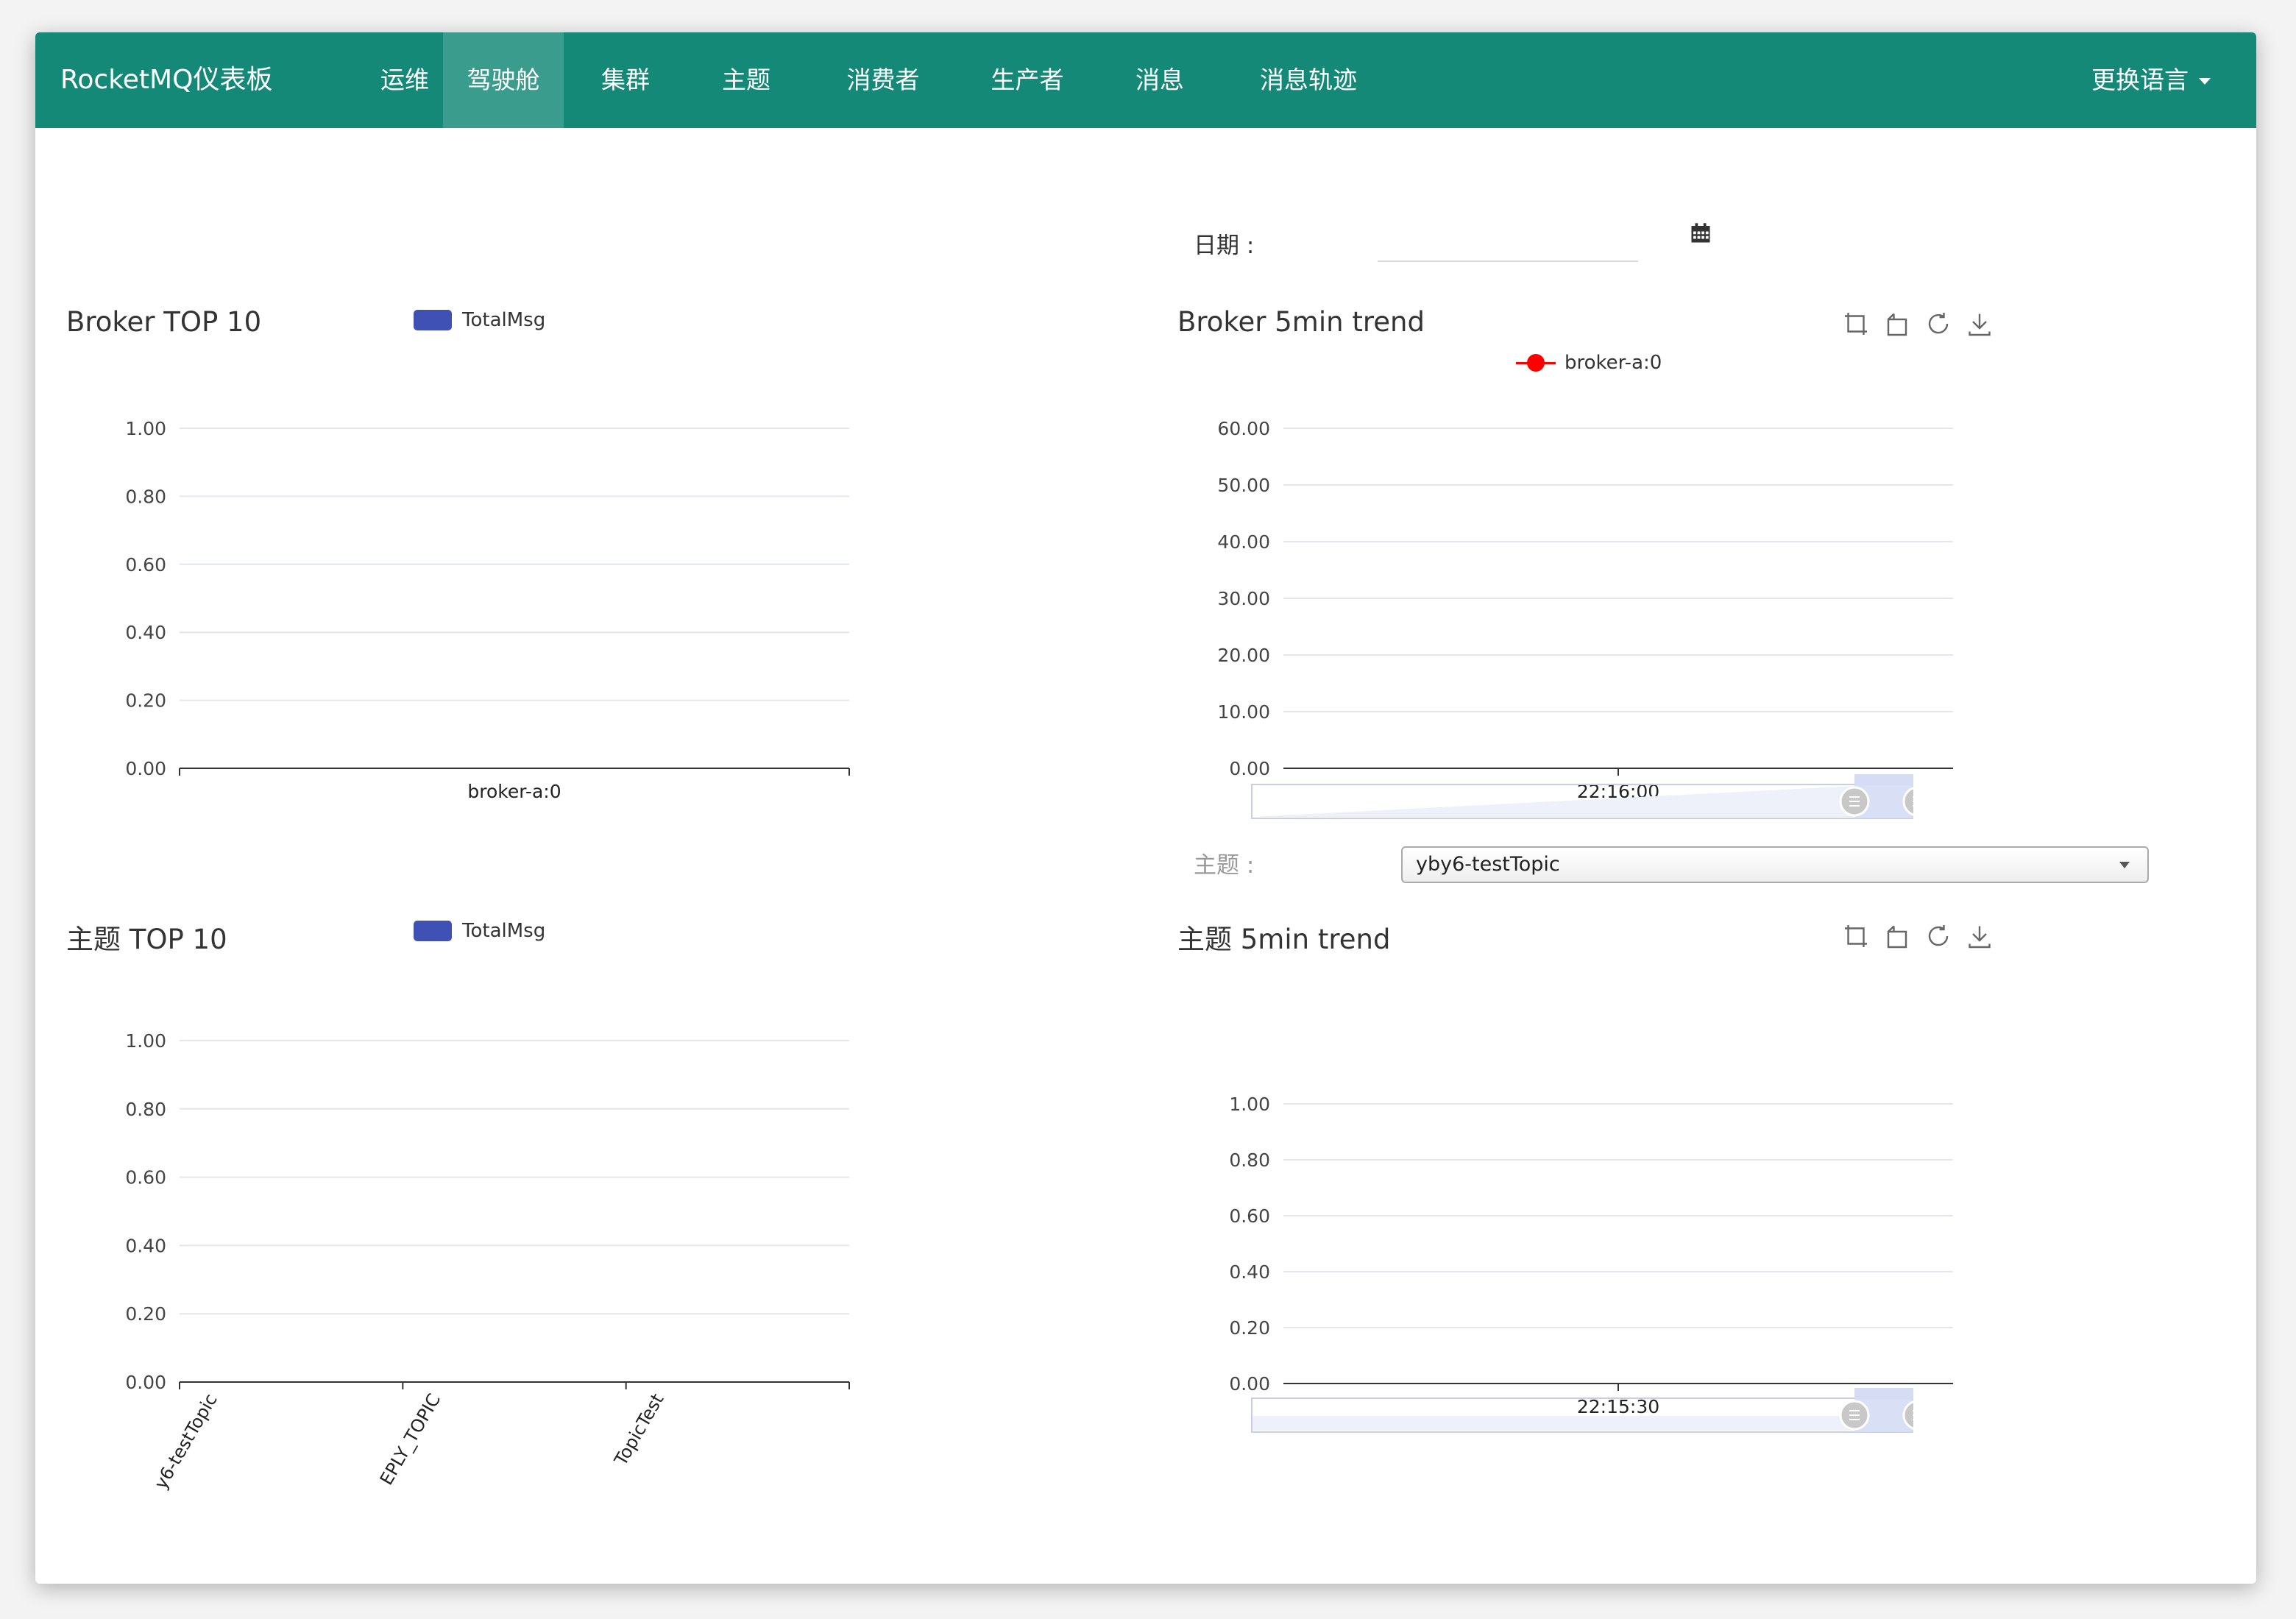 The image size is (2296, 1619). Describe the element at coordinates (2205, 81) in the screenshot. I see `caret-down-icon` at that location.